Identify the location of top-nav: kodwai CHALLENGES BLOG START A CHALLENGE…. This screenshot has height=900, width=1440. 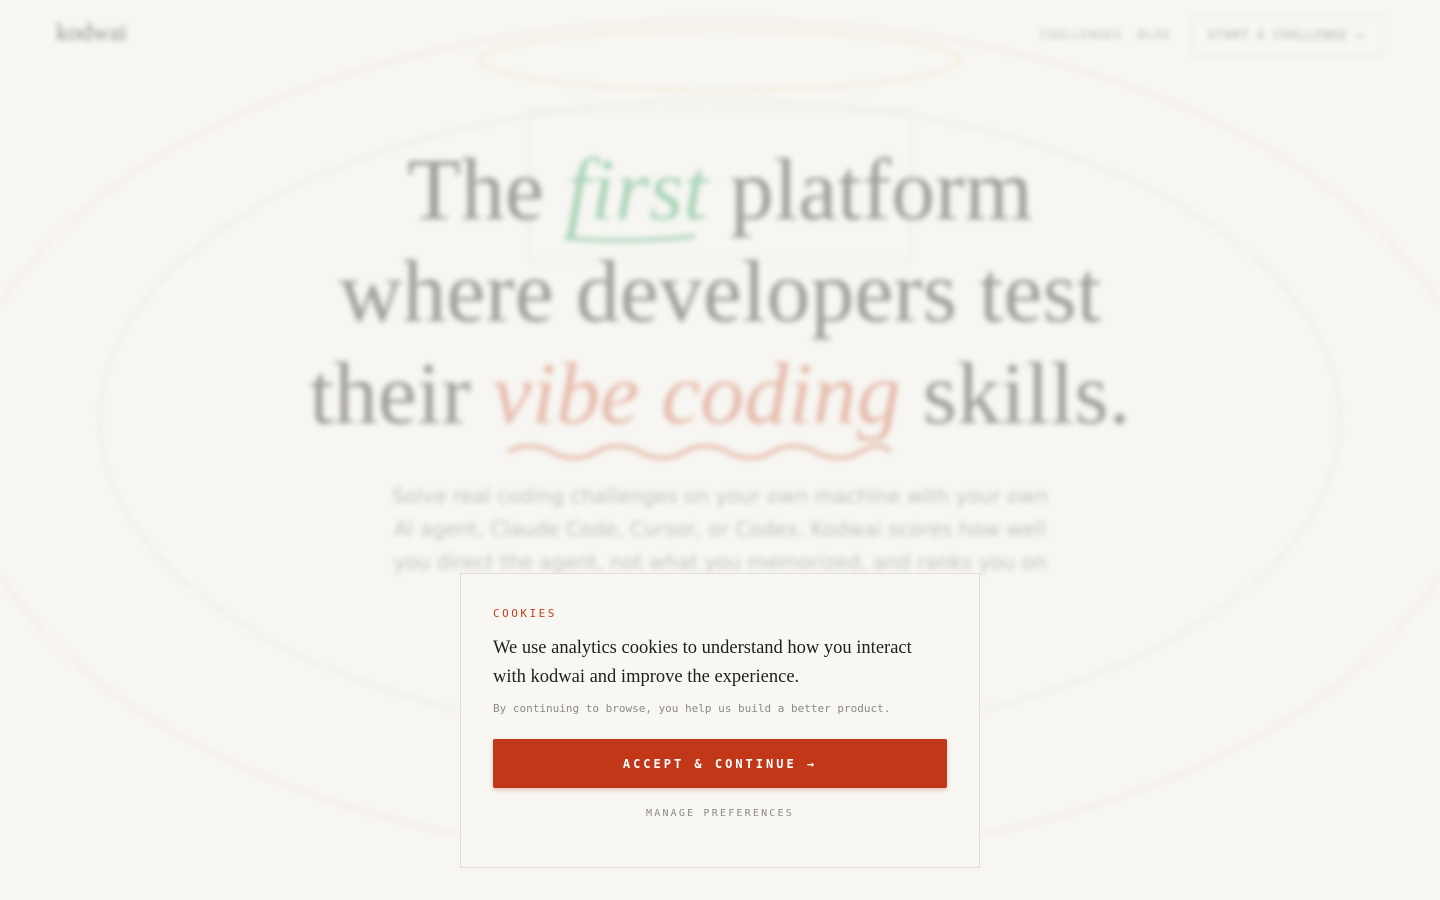
(720, 36).